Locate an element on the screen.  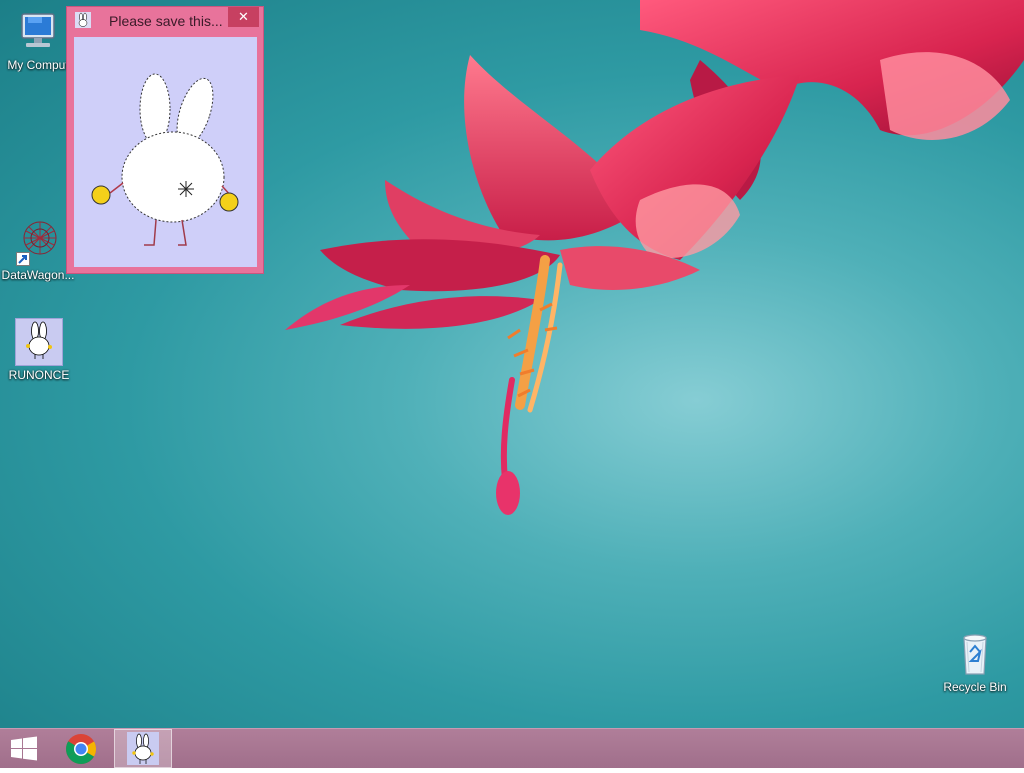
desktop-icon-label: Recycle Bin is located at coordinates (975, 687).